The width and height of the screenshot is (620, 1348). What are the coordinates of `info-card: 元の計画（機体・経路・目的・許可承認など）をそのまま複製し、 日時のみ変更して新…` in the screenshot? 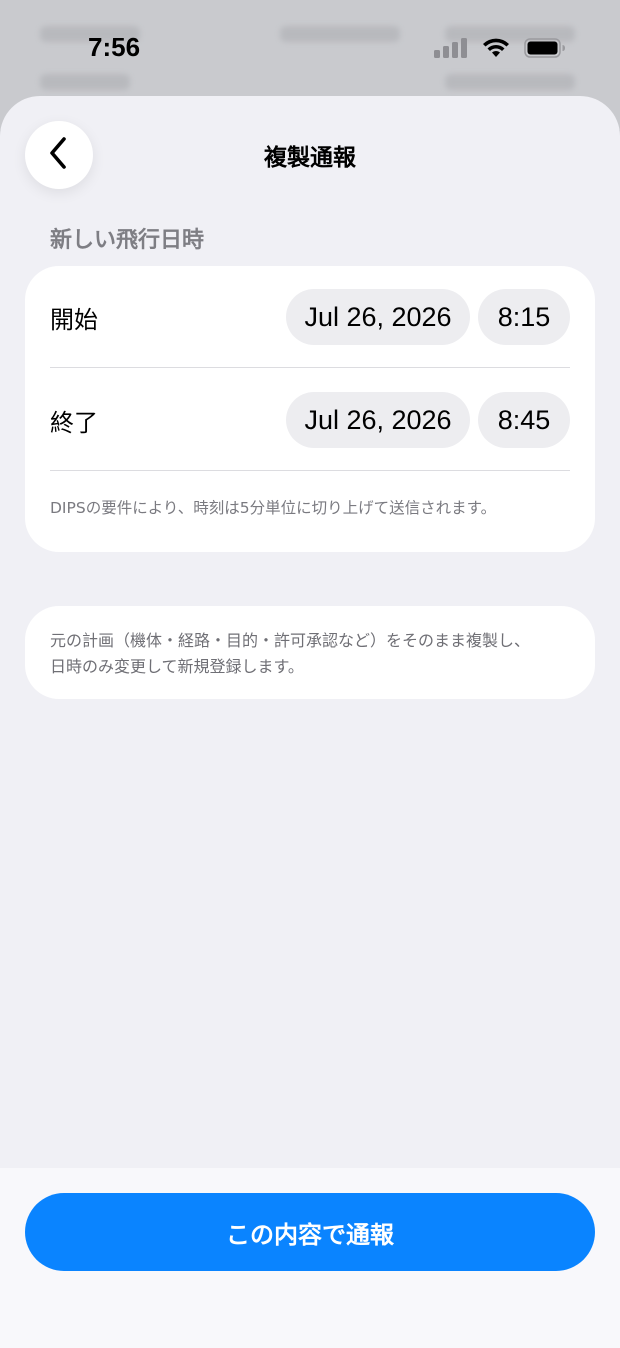 It's located at (310, 652).